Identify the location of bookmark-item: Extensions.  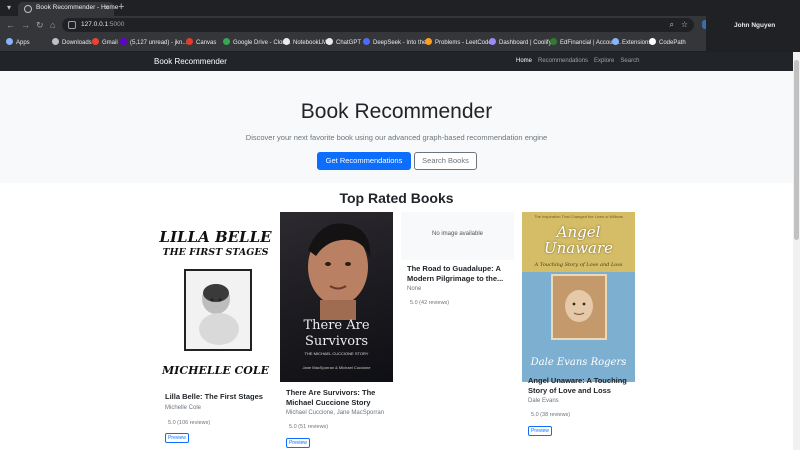
(631, 43).